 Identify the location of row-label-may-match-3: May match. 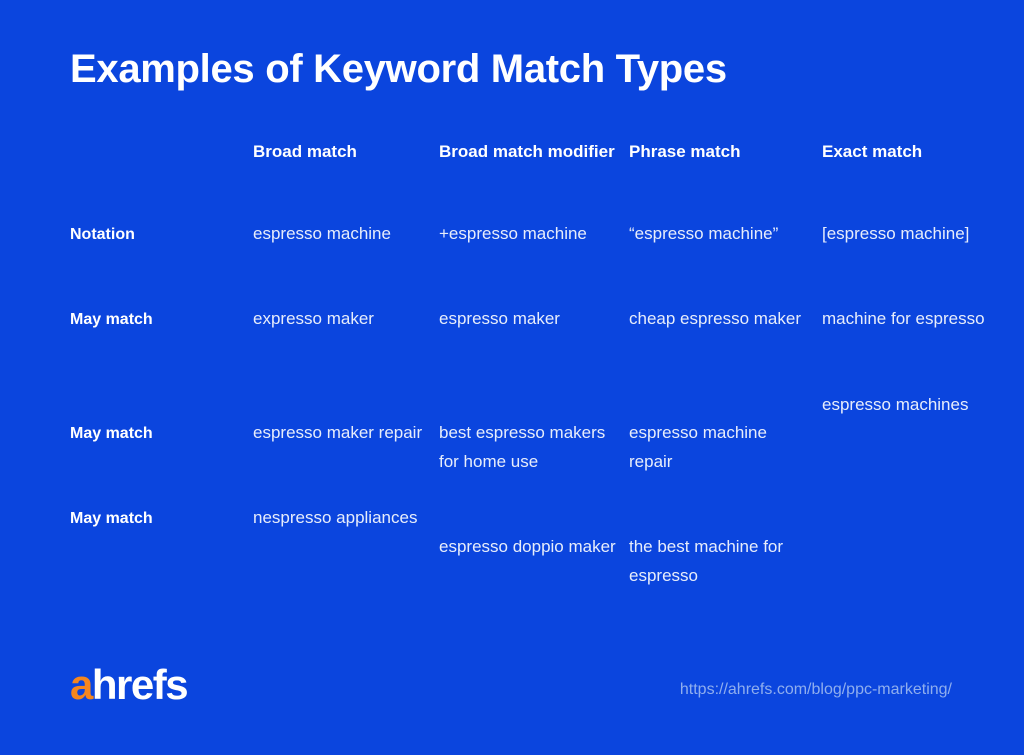
(111, 518).